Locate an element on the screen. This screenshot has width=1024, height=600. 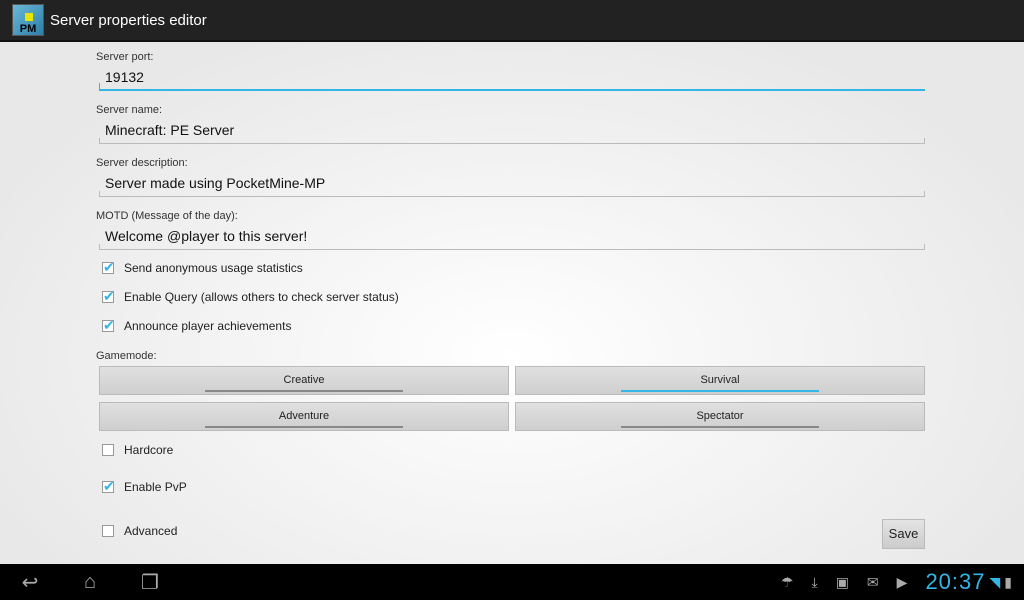
battery-icon: ▮ is located at coordinates (1008, 581).